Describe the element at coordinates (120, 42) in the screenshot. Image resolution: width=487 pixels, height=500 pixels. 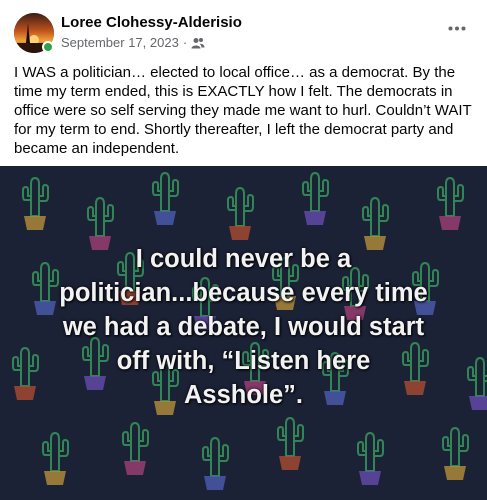
I see `post-date: September 17, 2023` at that location.